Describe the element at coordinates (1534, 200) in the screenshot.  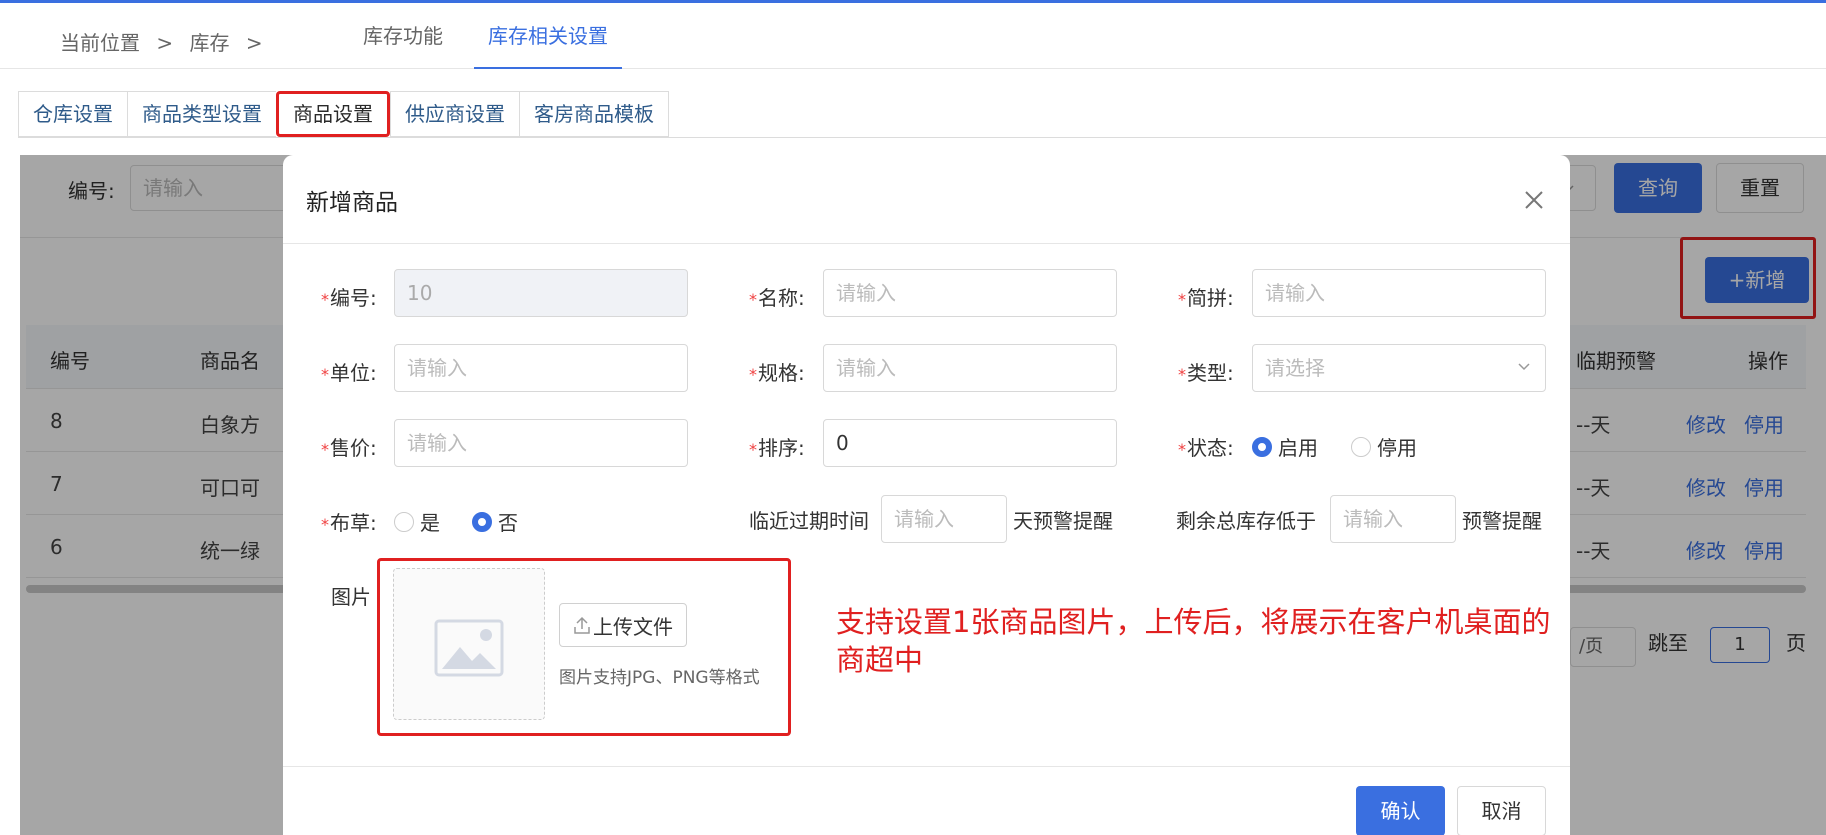
I see `close-icon` at that location.